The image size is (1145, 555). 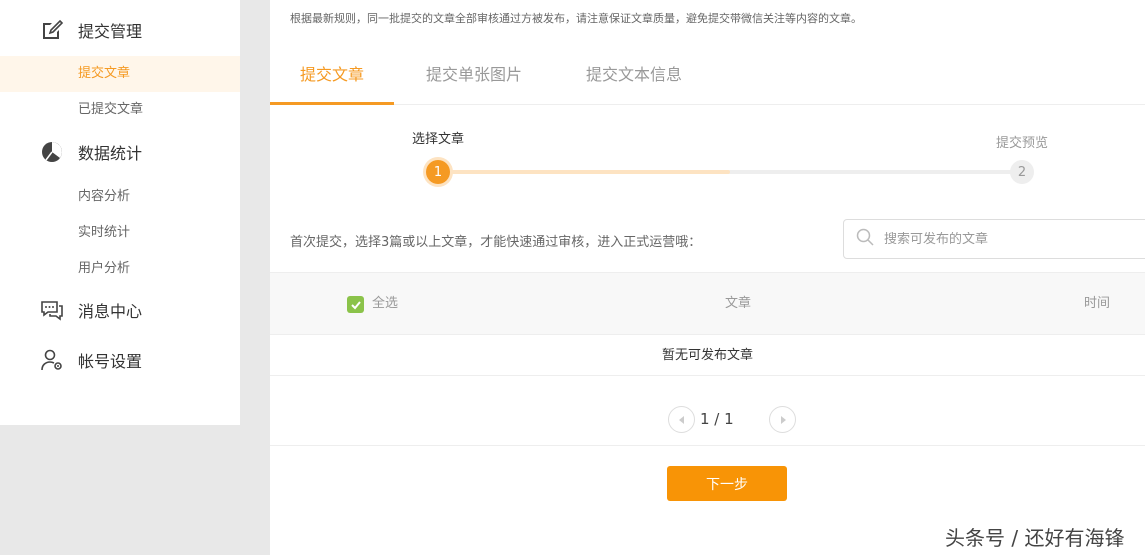 I want to click on search-icon, so click(x=865, y=239).